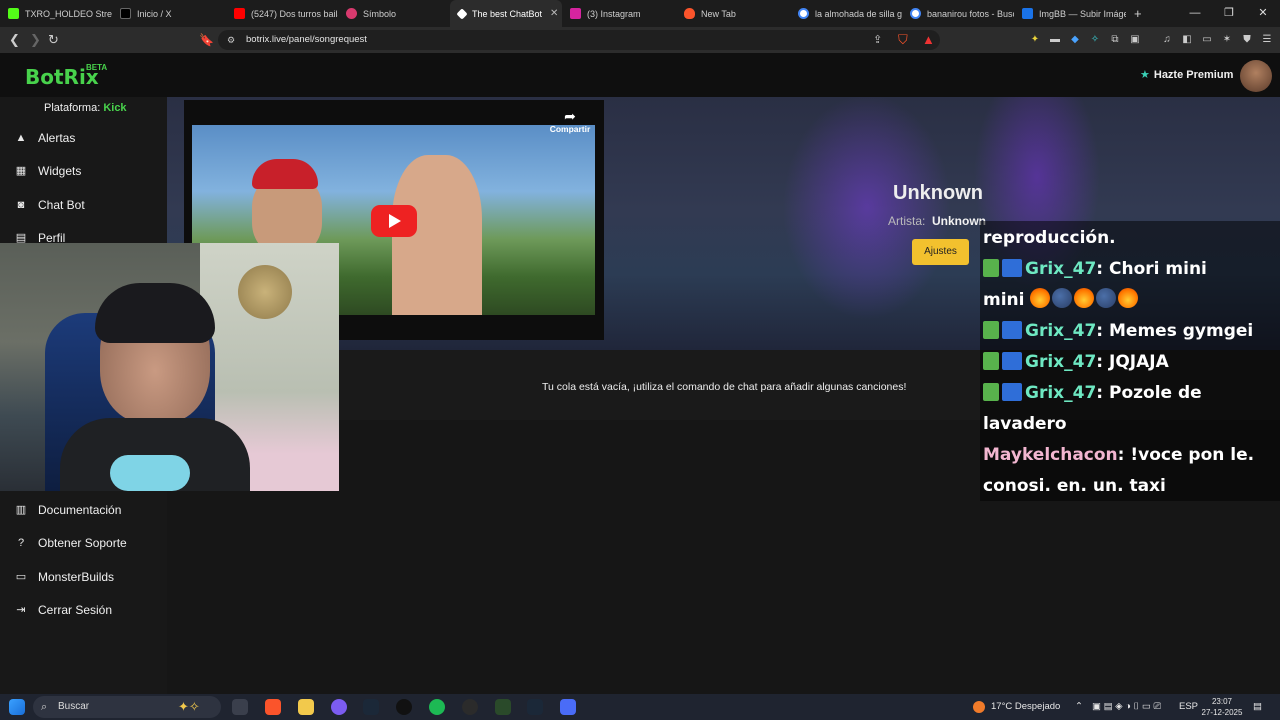 Image resolution: width=1280 pixels, height=720 pixels. What do you see at coordinates (1155, 393) in the screenshot?
I see `chat-text: Pozole de` at bounding box center [1155, 393].